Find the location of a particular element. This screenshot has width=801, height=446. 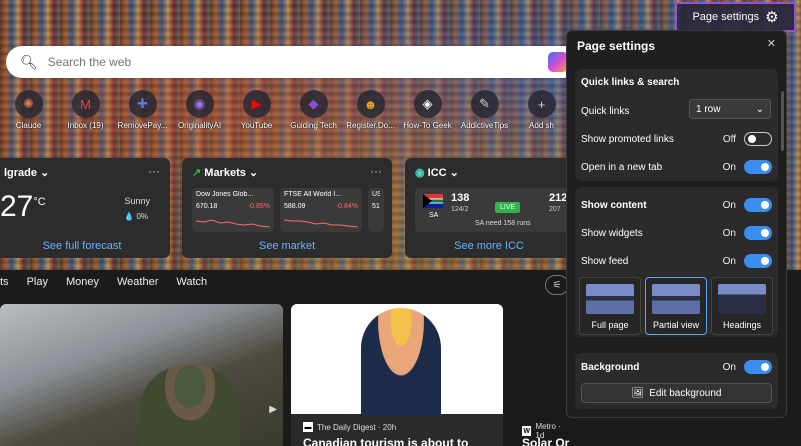

page-settings-button: Page settings ⚙ is located at coordinates (735, 17).